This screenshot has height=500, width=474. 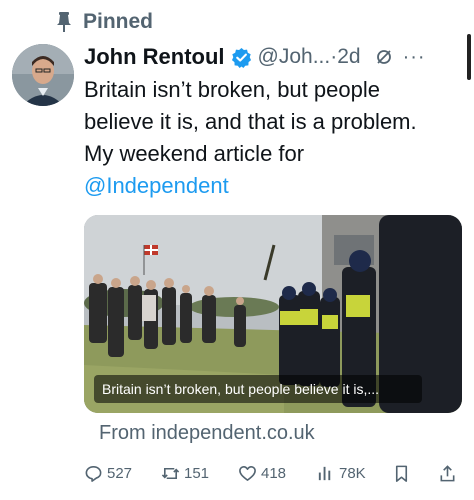 I want to click on pinned-indicator: Pinned, so click(x=104, y=22).